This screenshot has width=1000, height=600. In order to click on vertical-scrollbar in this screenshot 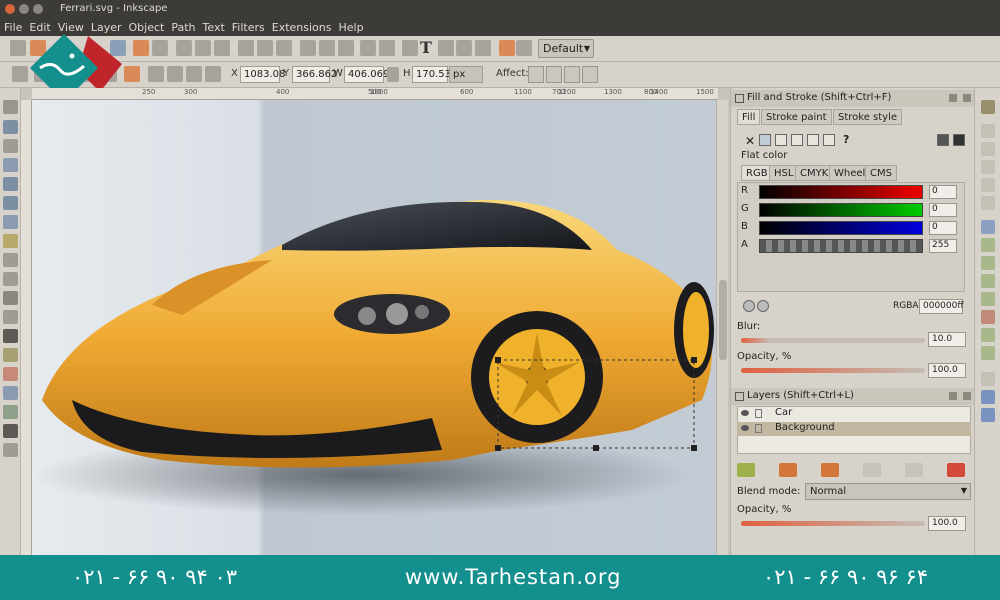, I will do `click(722, 327)`.